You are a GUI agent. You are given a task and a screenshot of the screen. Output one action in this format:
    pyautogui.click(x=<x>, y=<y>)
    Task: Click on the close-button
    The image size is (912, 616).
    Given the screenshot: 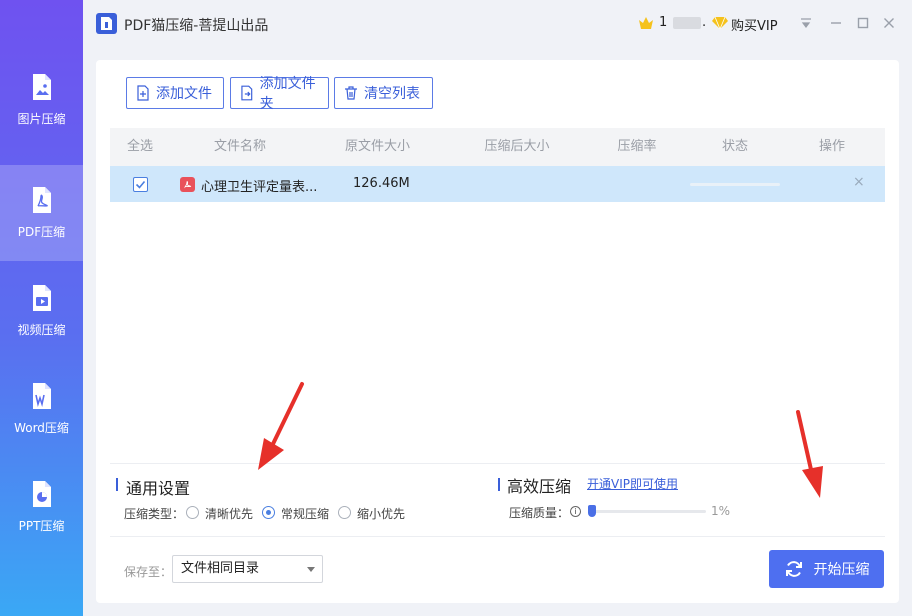 What is the action you would take?
    pyautogui.click(x=889, y=23)
    